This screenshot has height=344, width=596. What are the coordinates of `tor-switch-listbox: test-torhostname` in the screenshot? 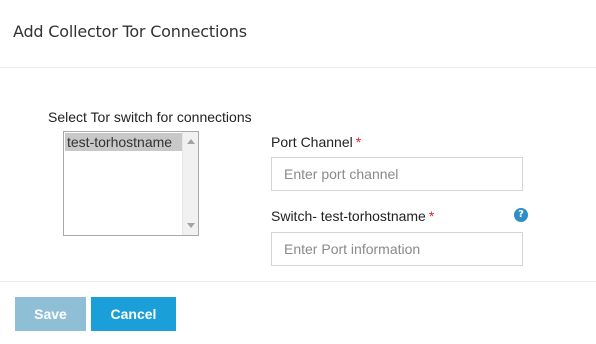 It's located at (131, 183).